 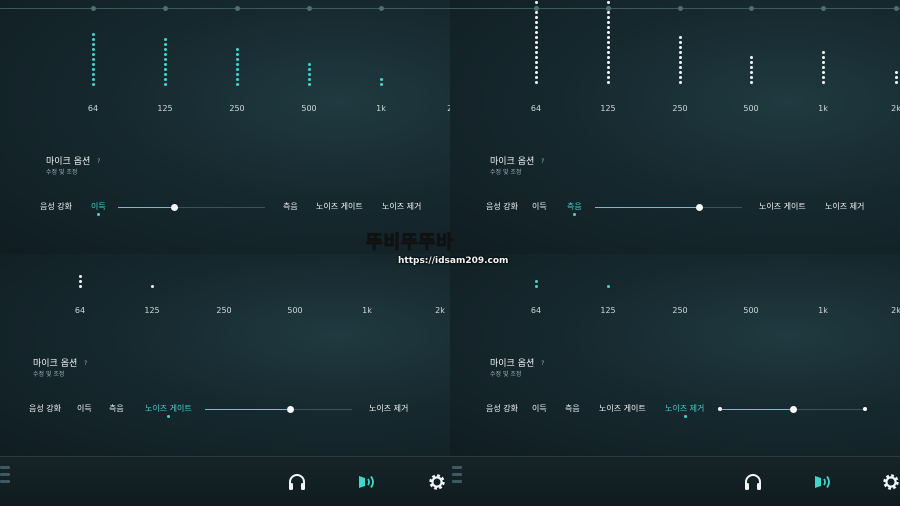 I want to click on watermark: 뚜비뚜뚜바 https://idsam209.com, so click(x=450, y=252).